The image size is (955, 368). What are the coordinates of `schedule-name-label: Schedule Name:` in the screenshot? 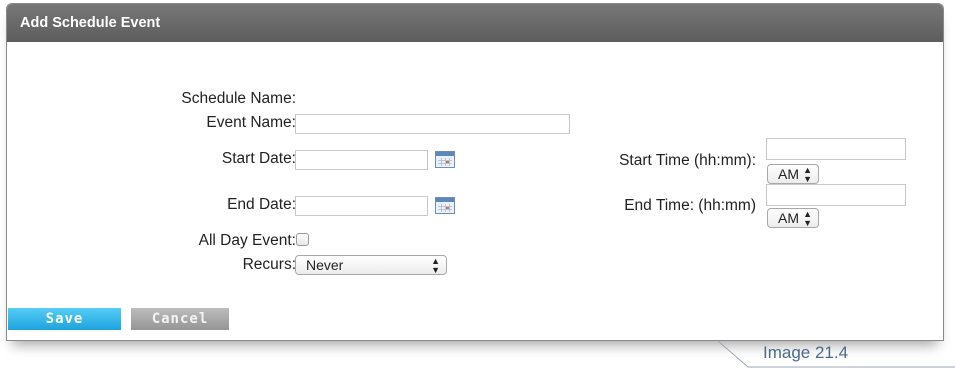 It's located at (238, 98).